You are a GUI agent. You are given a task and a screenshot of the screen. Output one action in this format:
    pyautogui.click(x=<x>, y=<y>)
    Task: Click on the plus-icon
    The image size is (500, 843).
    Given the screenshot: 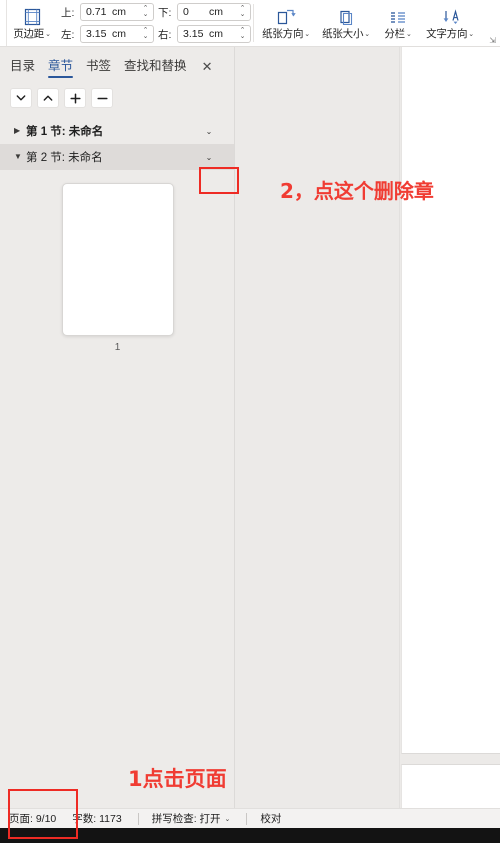 What is the action you would take?
    pyautogui.click(x=75, y=98)
    